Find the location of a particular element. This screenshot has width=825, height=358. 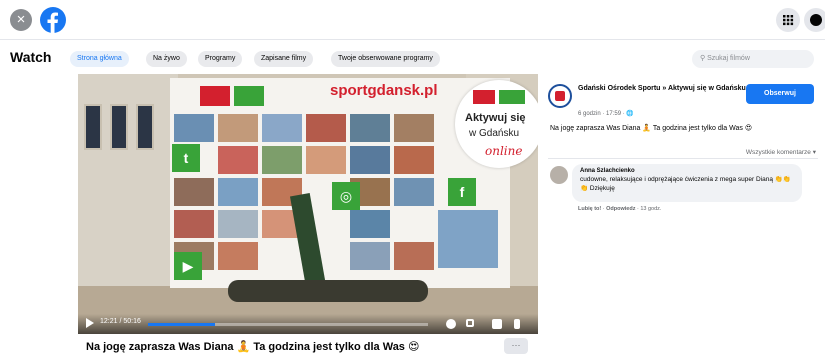

badge-script: online is located at coordinates (504, 151).